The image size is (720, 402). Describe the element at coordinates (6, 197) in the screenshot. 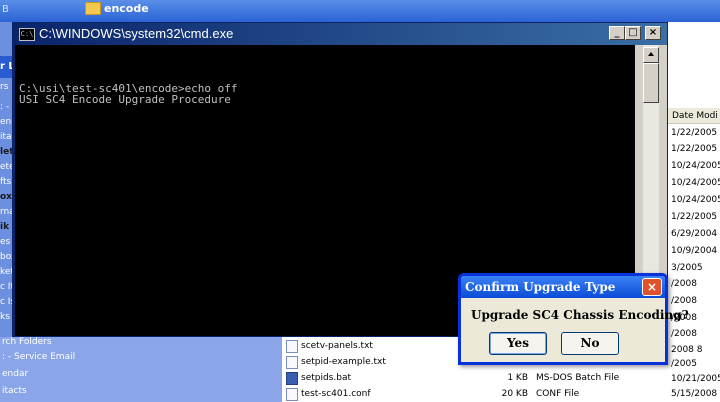

I see `nav-item: ox` at that location.